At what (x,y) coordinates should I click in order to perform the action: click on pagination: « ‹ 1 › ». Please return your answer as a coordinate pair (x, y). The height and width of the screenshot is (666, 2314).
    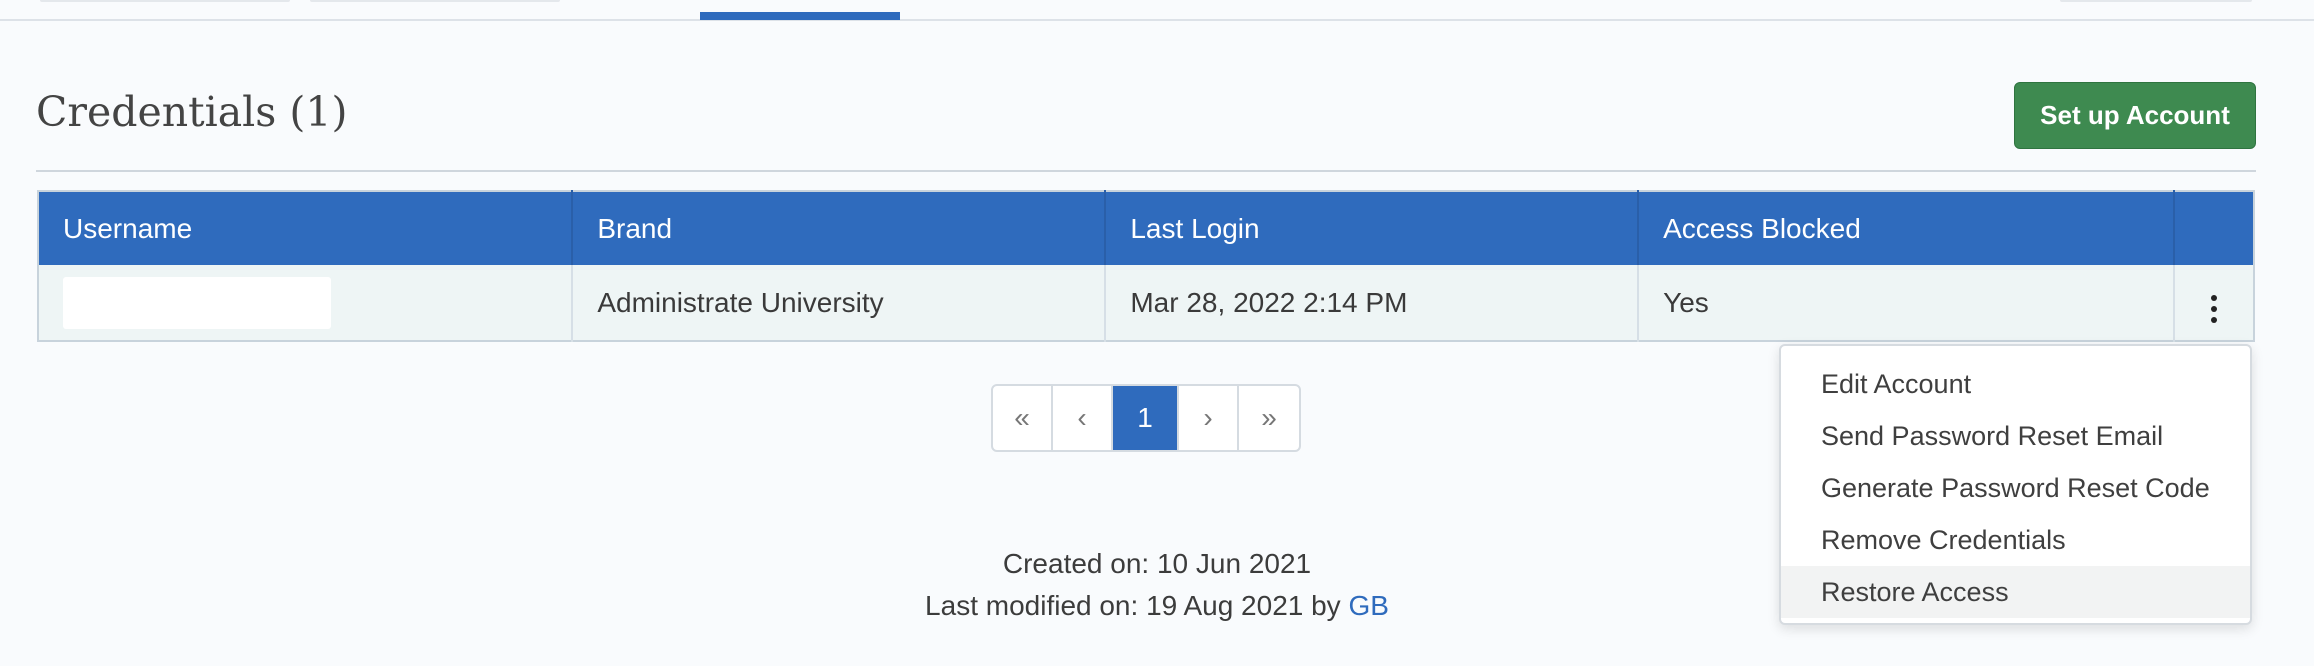
    Looking at the image, I should click on (1146, 418).